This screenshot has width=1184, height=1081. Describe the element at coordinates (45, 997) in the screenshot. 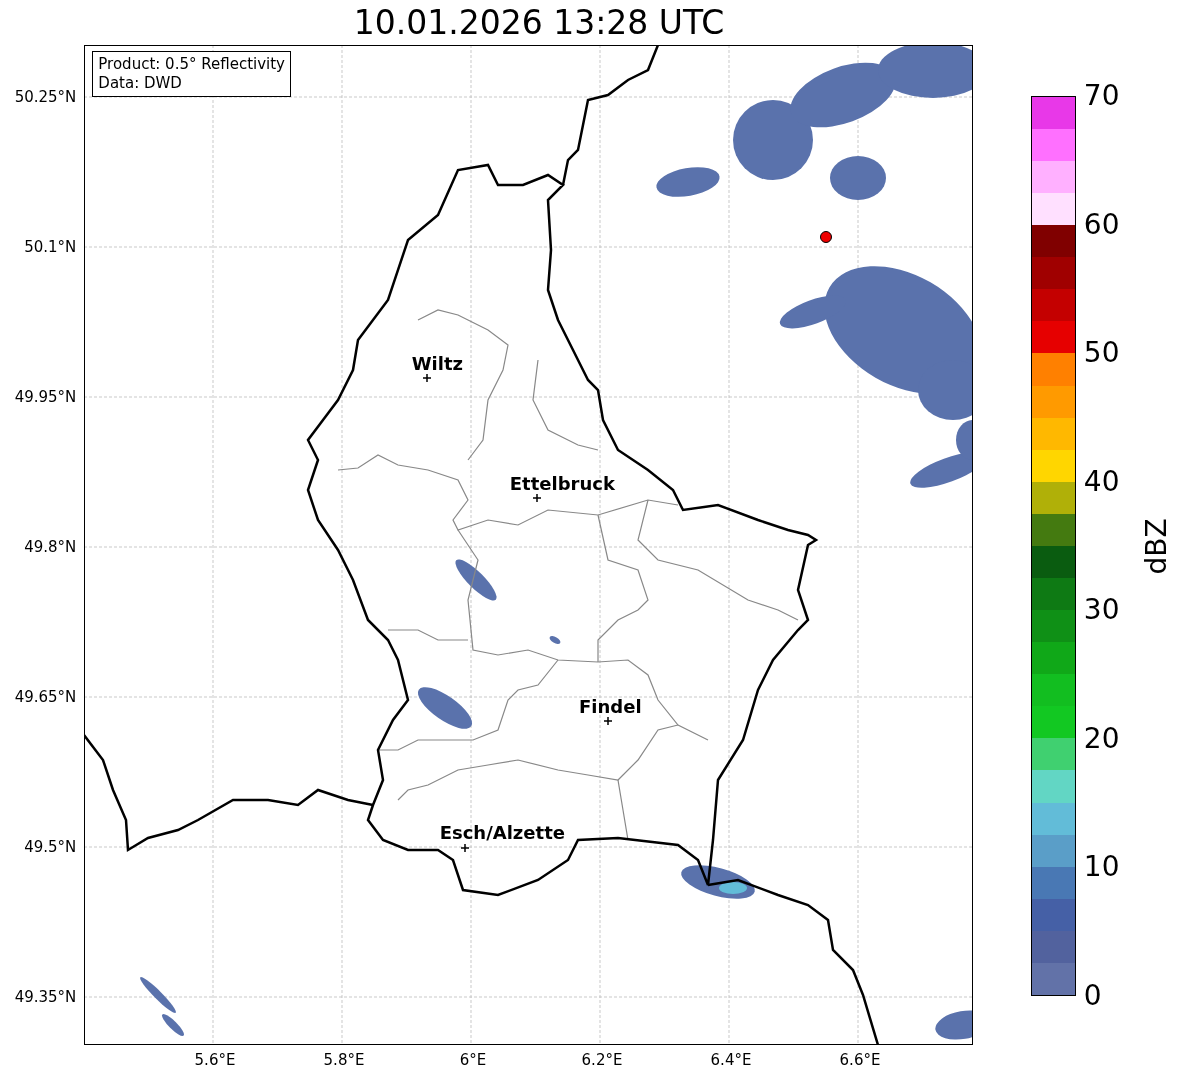

I see `tick-label: 49.35°N` at that location.